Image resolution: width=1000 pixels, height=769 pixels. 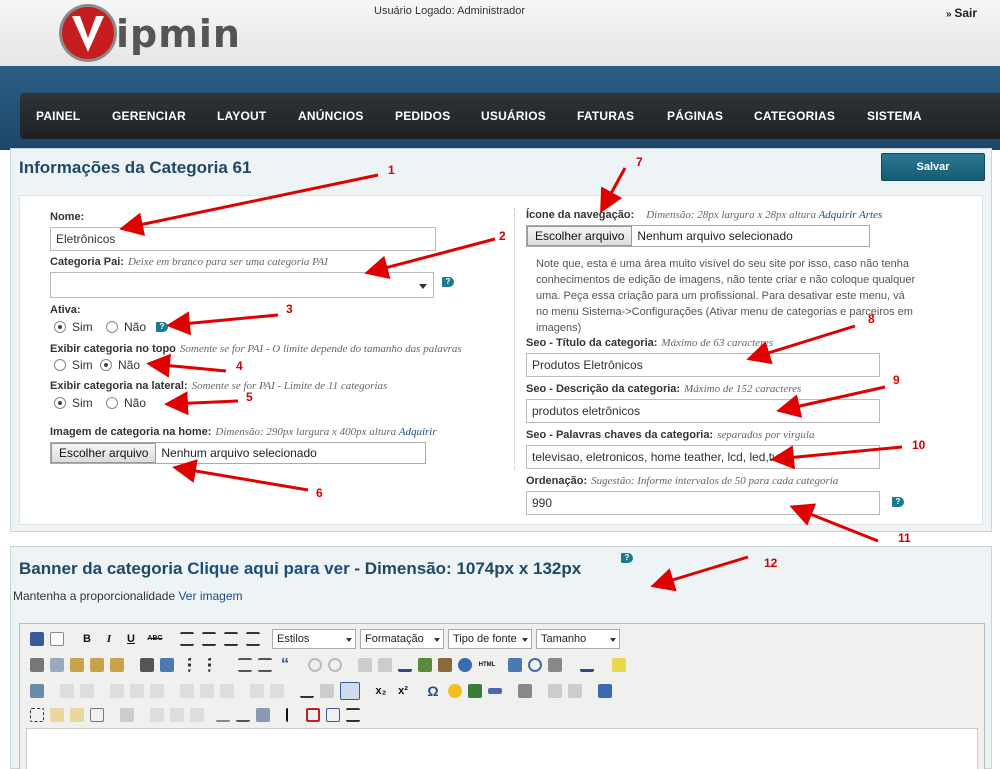 I want to click on move-forward-icon, so click(x=57, y=715).